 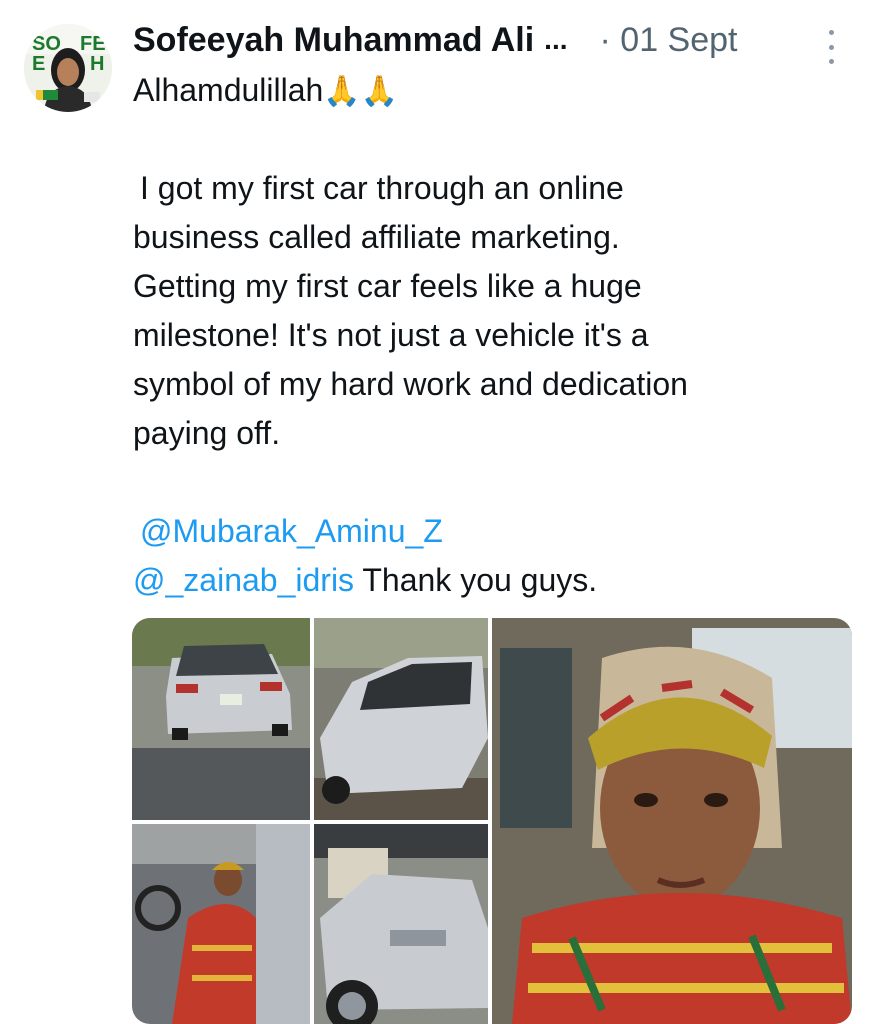 What do you see at coordinates (361, 91) in the screenshot?
I see `praying-hands-emoji: 🙏🙏` at bounding box center [361, 91].